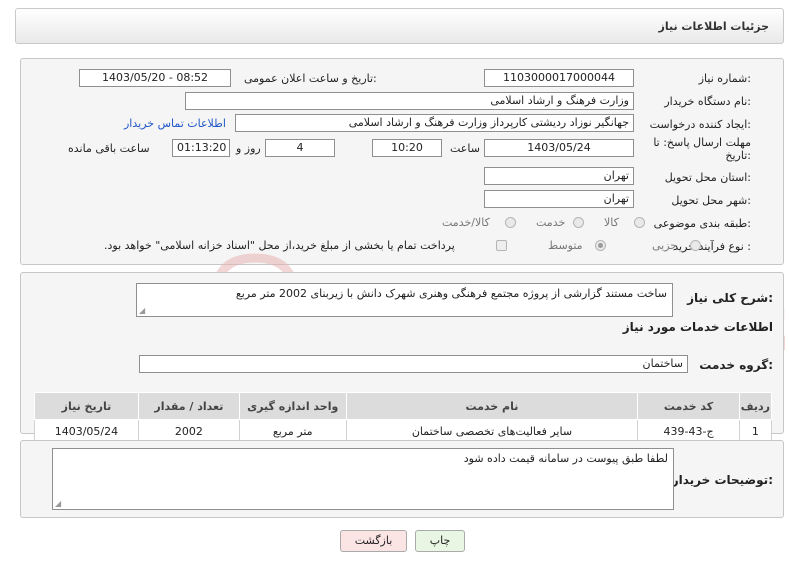 The image size is (789, 566). I want to click on need-number-label: شماره نیاز:, so click(724, 78).